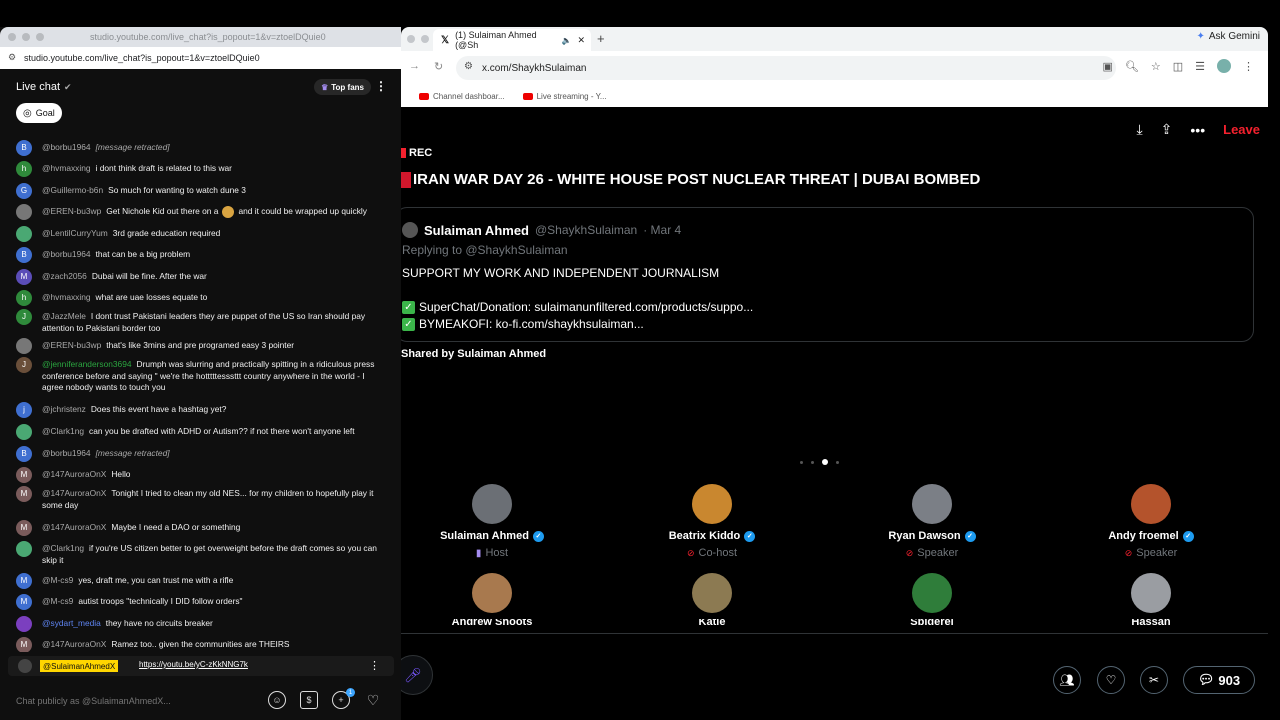 This screenshot has height=720, width=1280. Describe the element at coordinates (512, 40) in the screenshot. I see `tab-x-profile: 𝕏 (1) Sulaiman Ahmed (@Sh 🔈 ✕` at that location.